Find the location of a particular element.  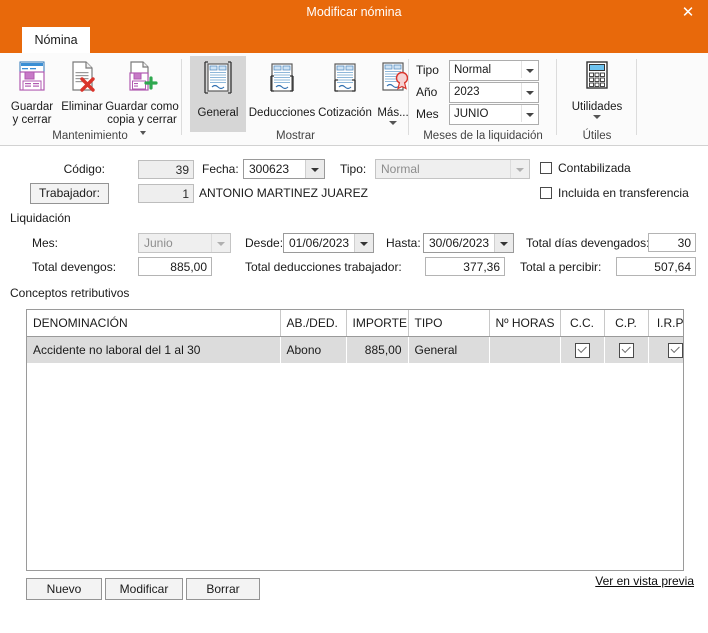

title-bar: Modificar nómina ✕ is located at coordinates (354, 12).